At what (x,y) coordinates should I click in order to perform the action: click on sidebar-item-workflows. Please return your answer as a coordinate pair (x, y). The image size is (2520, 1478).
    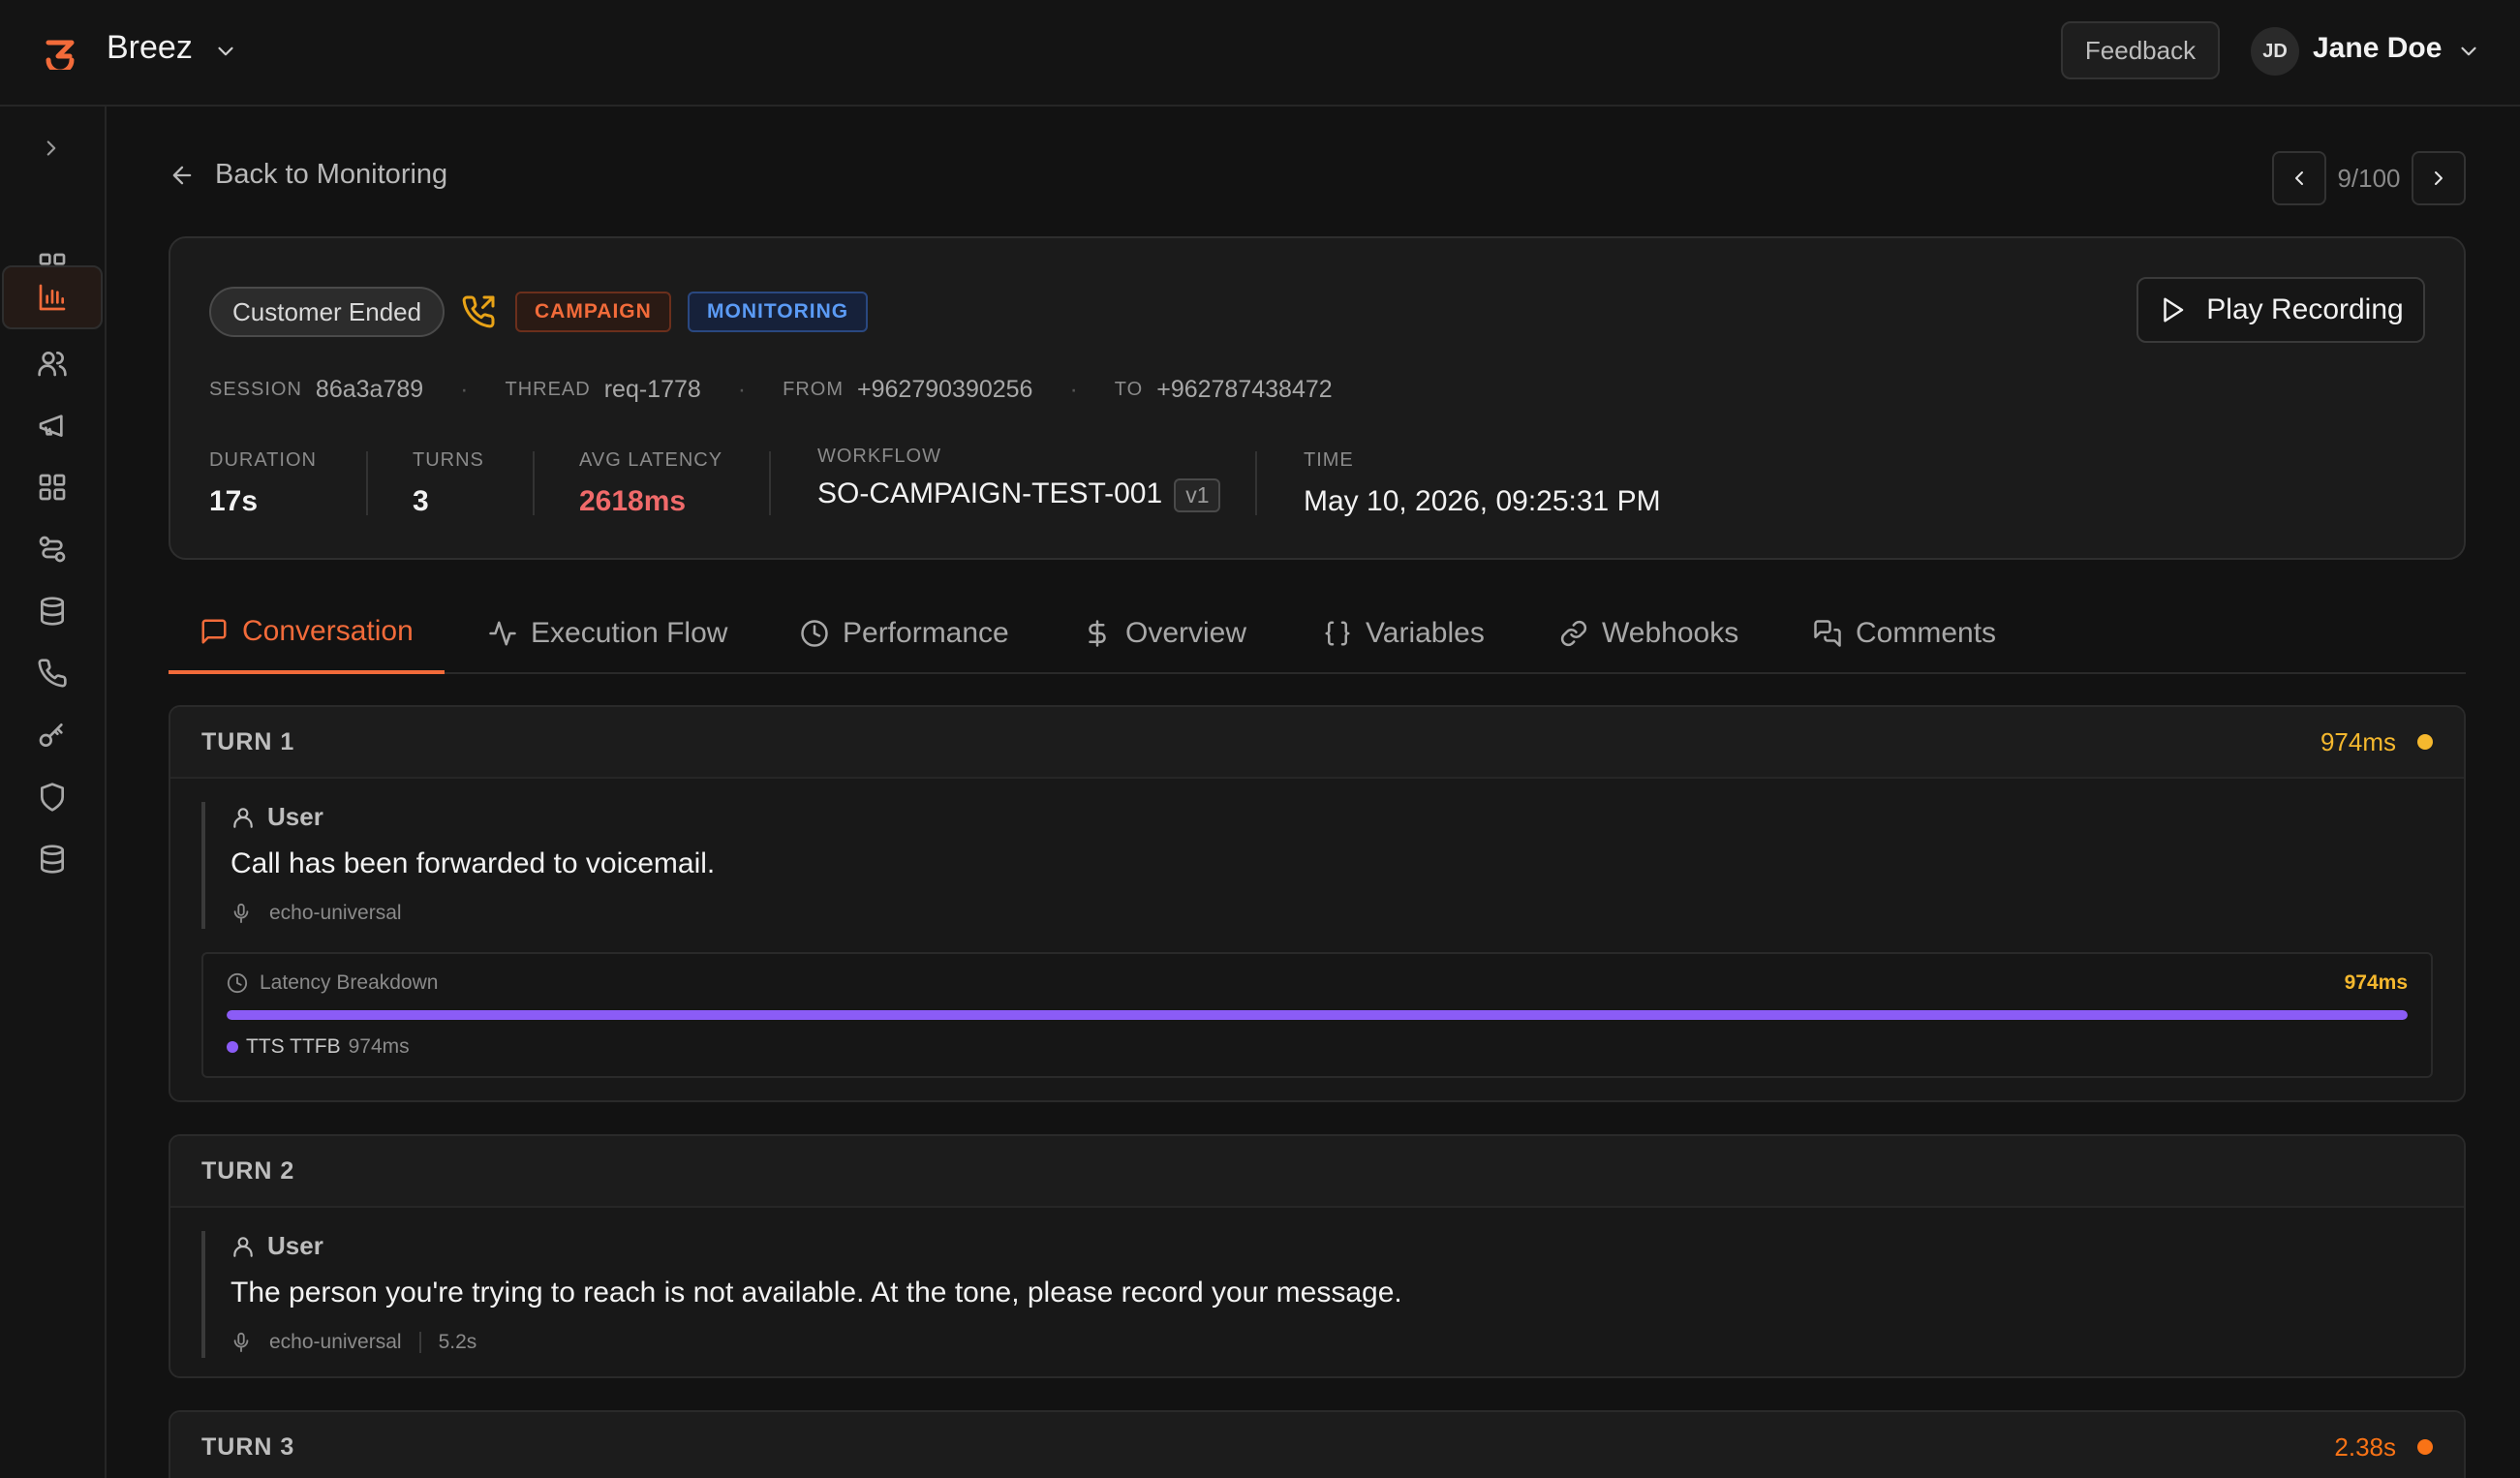
    Looking at the image, I should click on (52, 549).